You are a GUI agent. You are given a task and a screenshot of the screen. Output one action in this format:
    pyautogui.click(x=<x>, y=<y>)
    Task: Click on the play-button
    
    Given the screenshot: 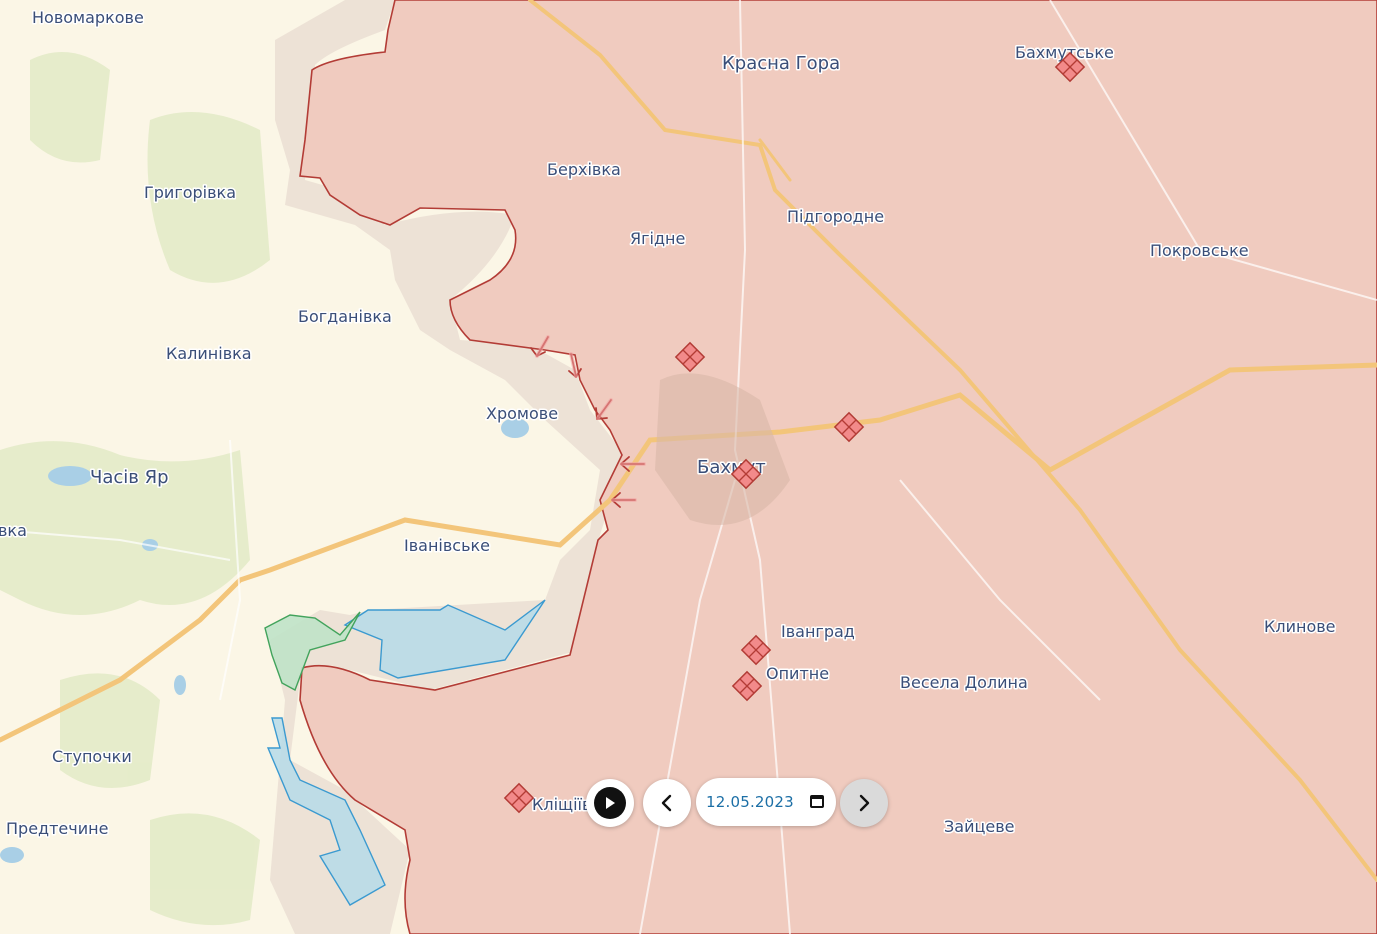 What is the action you would take?
    pyautogui.click(x=610, y=803)
    